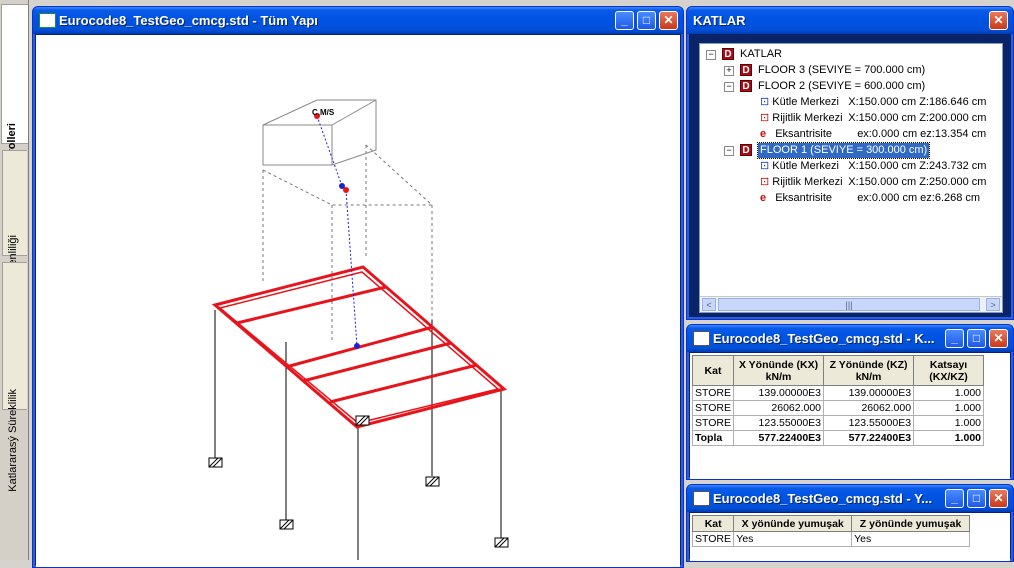  I want to click on table-cell: Yes, so click(910, 539).